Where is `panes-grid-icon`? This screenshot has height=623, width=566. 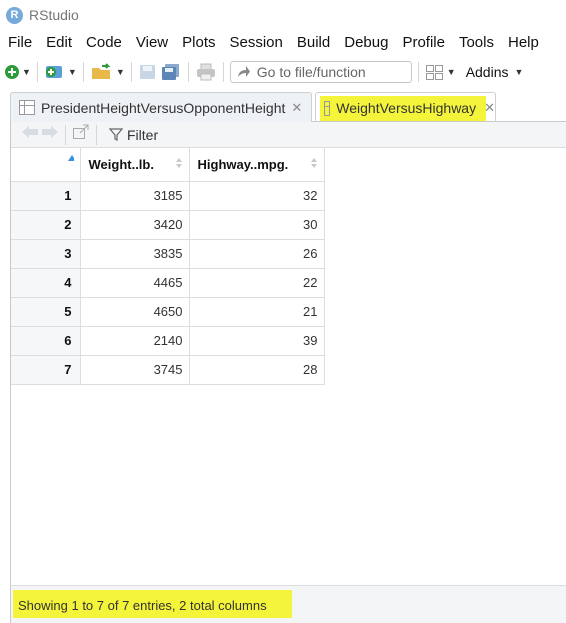
panes-grid-icon is located at coordinates (434, 72).